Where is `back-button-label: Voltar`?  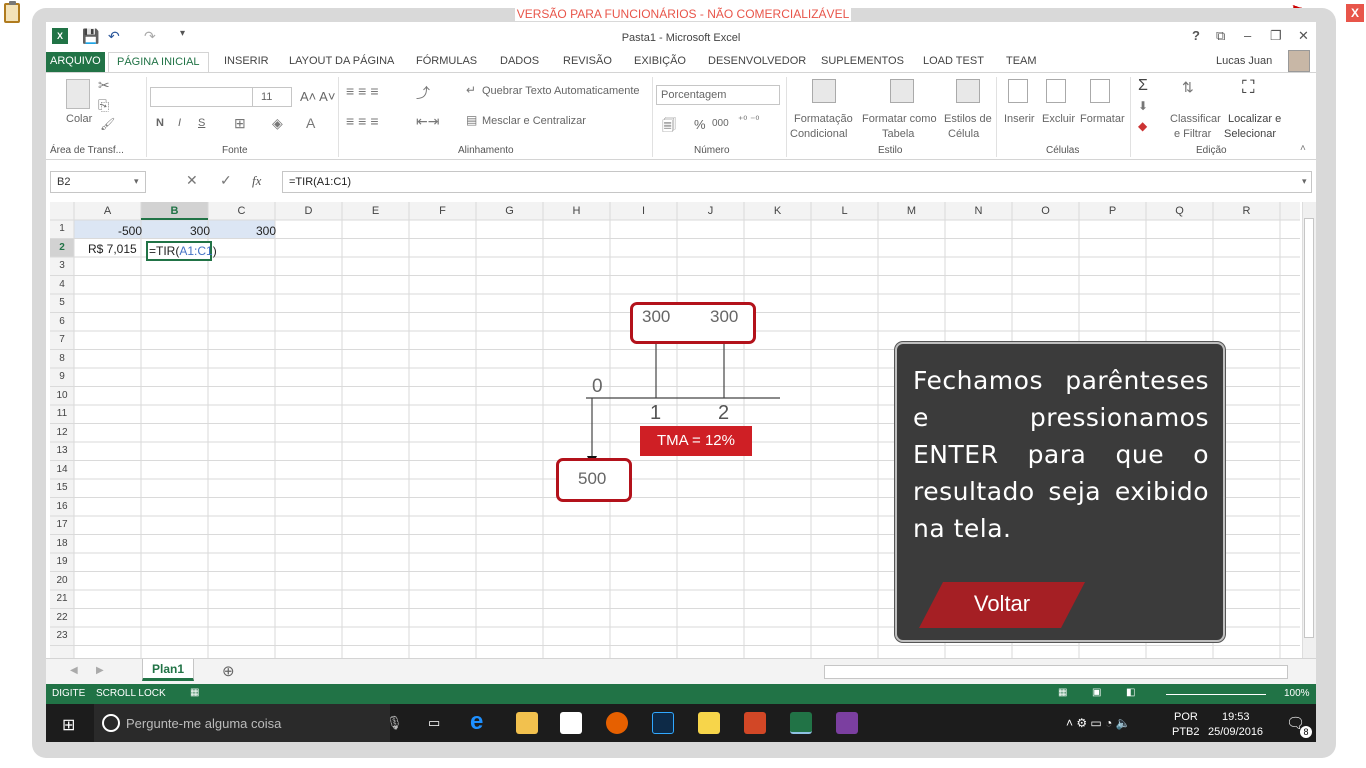
back-button-label: Voltar is located at coordinates (1002, 603).